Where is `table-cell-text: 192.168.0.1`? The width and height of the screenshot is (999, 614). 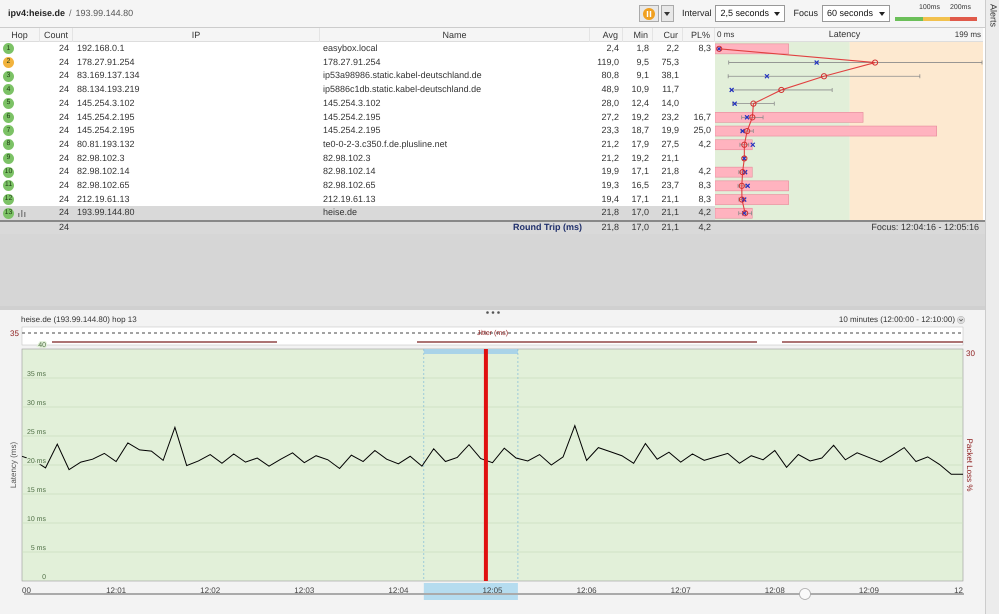
table-cell-text: 192.168.0.1 is located at coordinates (101, 49).